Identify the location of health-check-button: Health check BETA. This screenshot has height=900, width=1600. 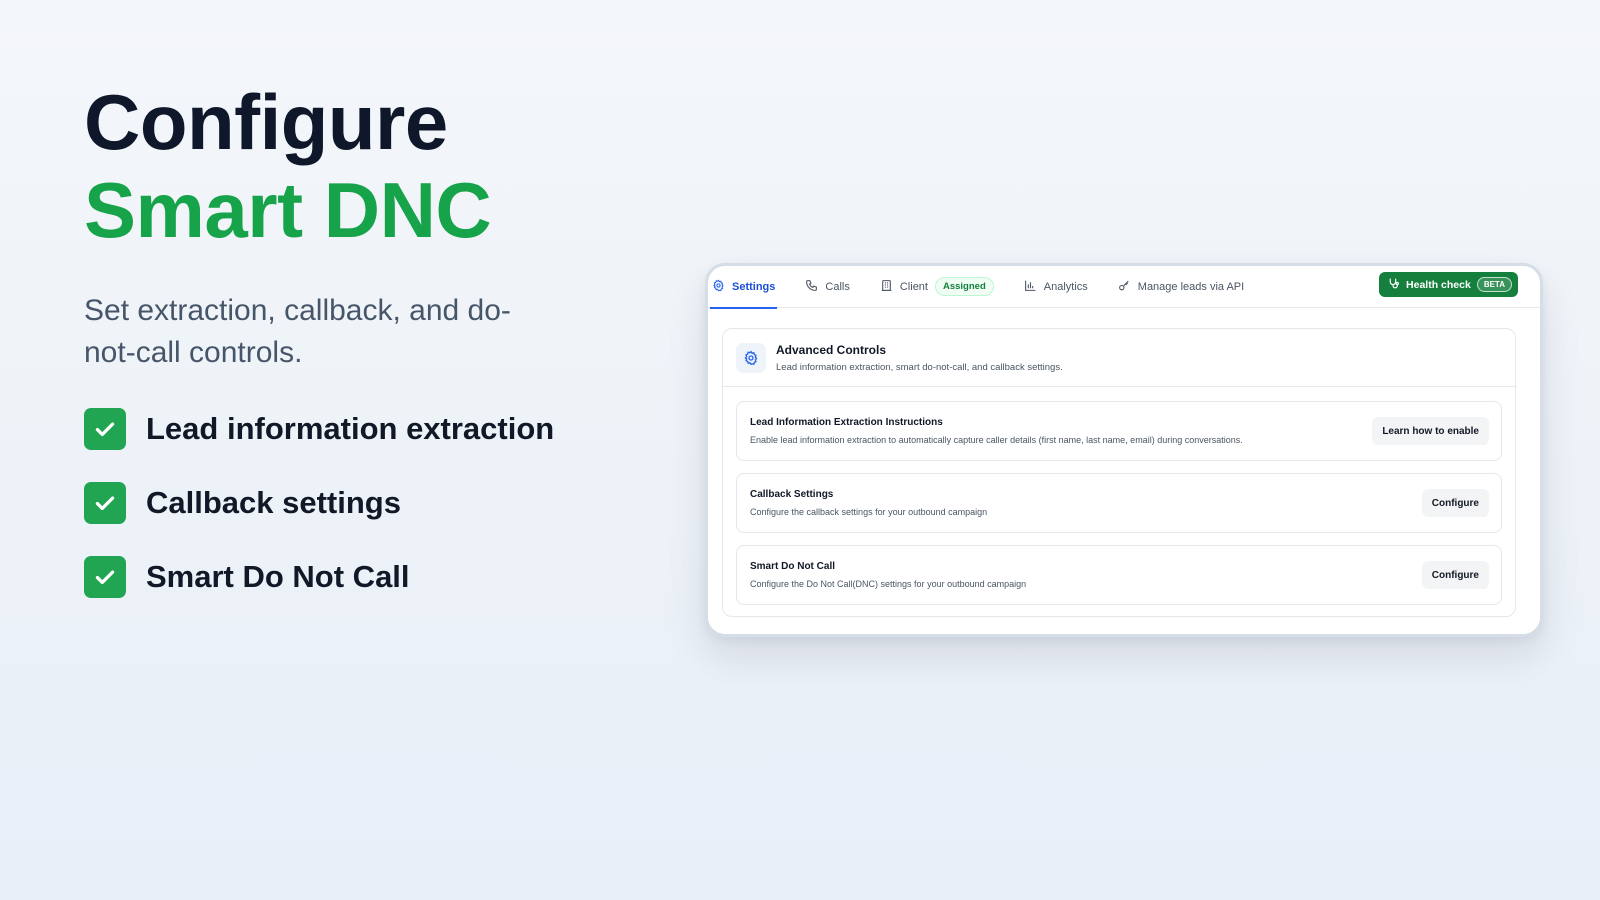
(1448, 284).